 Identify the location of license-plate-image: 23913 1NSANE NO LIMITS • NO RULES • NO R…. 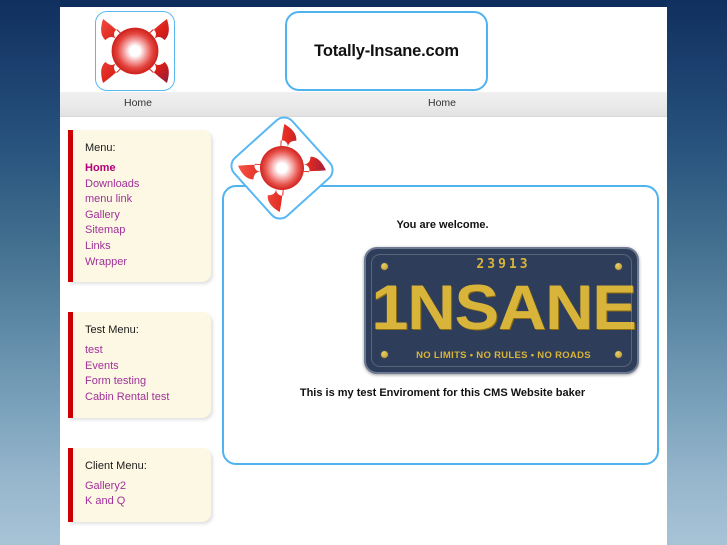
(501, 310).